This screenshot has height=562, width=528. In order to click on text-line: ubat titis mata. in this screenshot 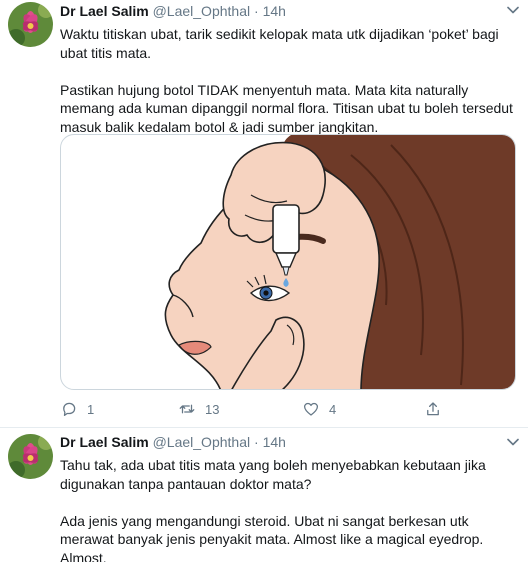, I will do `click(106, 52)`.